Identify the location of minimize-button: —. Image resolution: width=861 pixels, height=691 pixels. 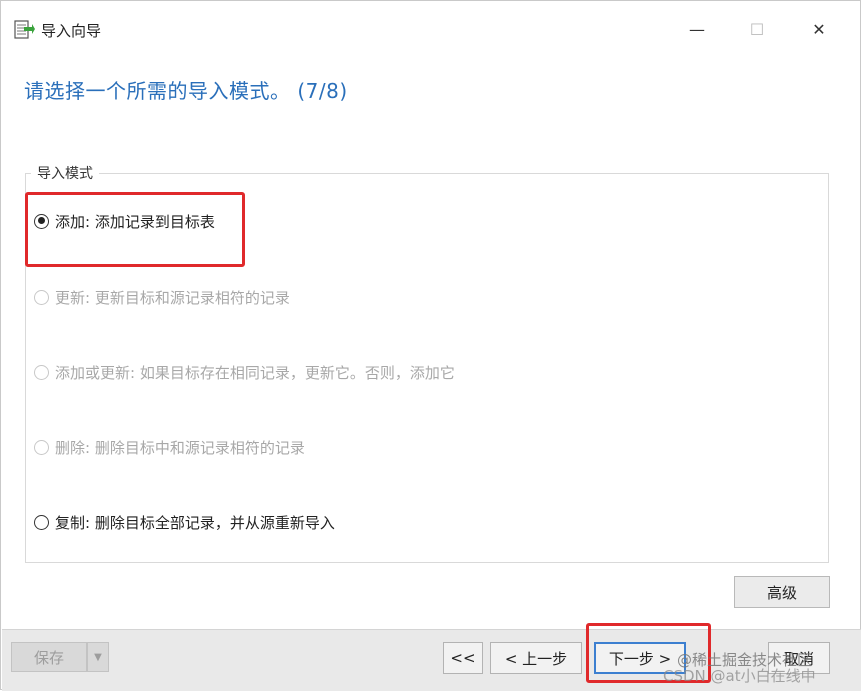
(697, 29).